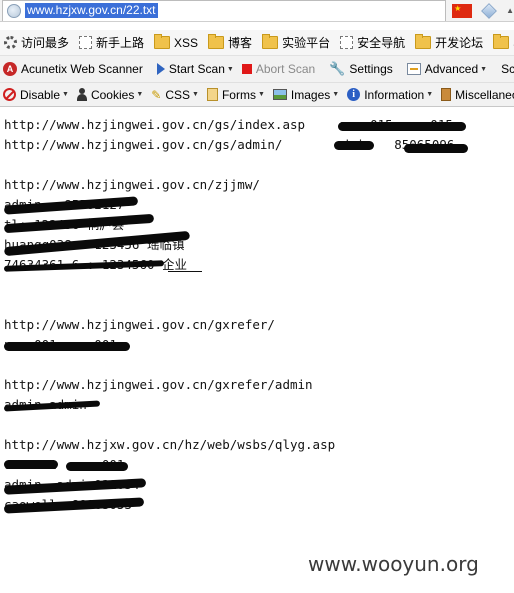 The width and height of the screenshot is (514, 593). I want to click on address-bar: www.hzjxw.gov.cn/22.txt ▲, so click(257, 11).